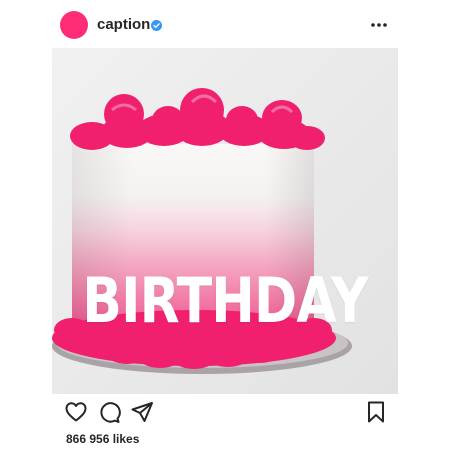 Image resolution: width=450 pixels, height=450 pixels. Describe the element at coordinates (379, 25) in the screenshot. I see `more-horizontal-icon` at that location.